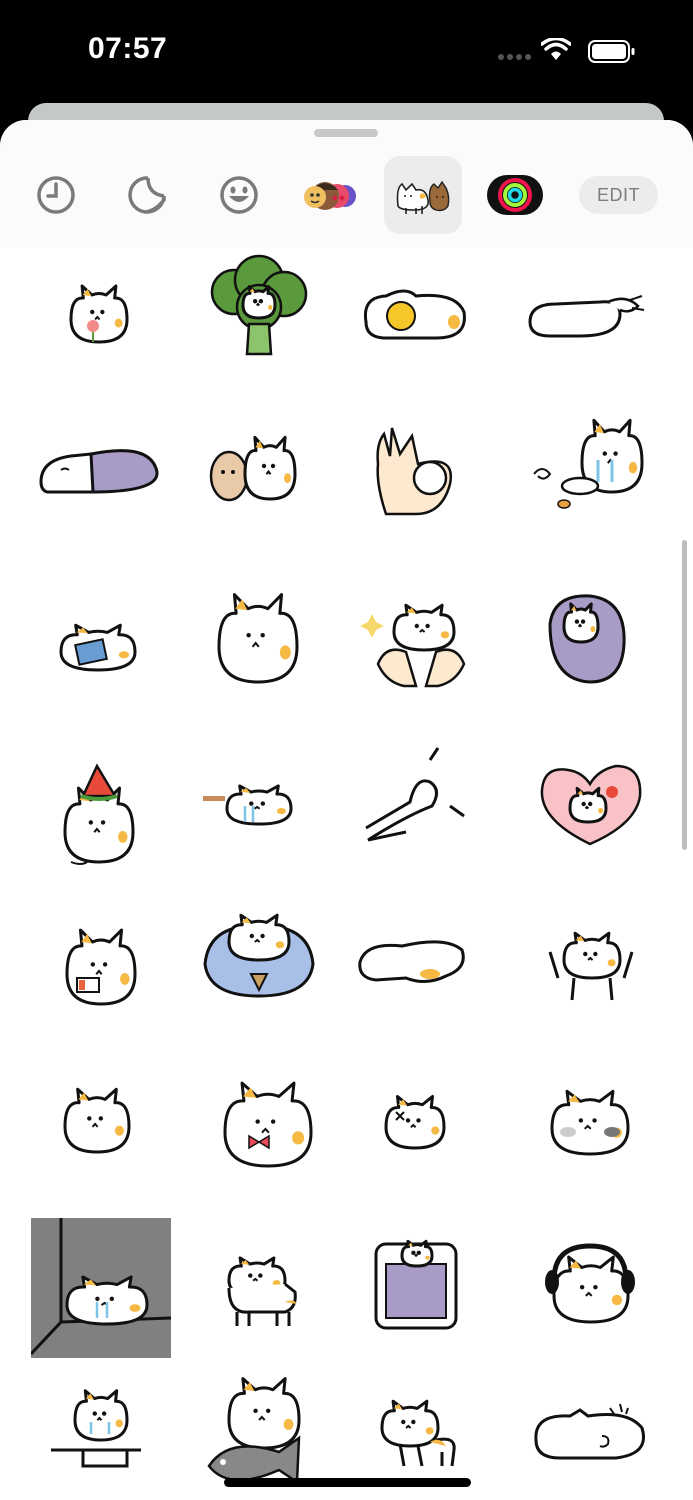 This screenshot has height=1500, width=693. I want to click on cat-crying-bowl-sticker-image, so click(588, 463).